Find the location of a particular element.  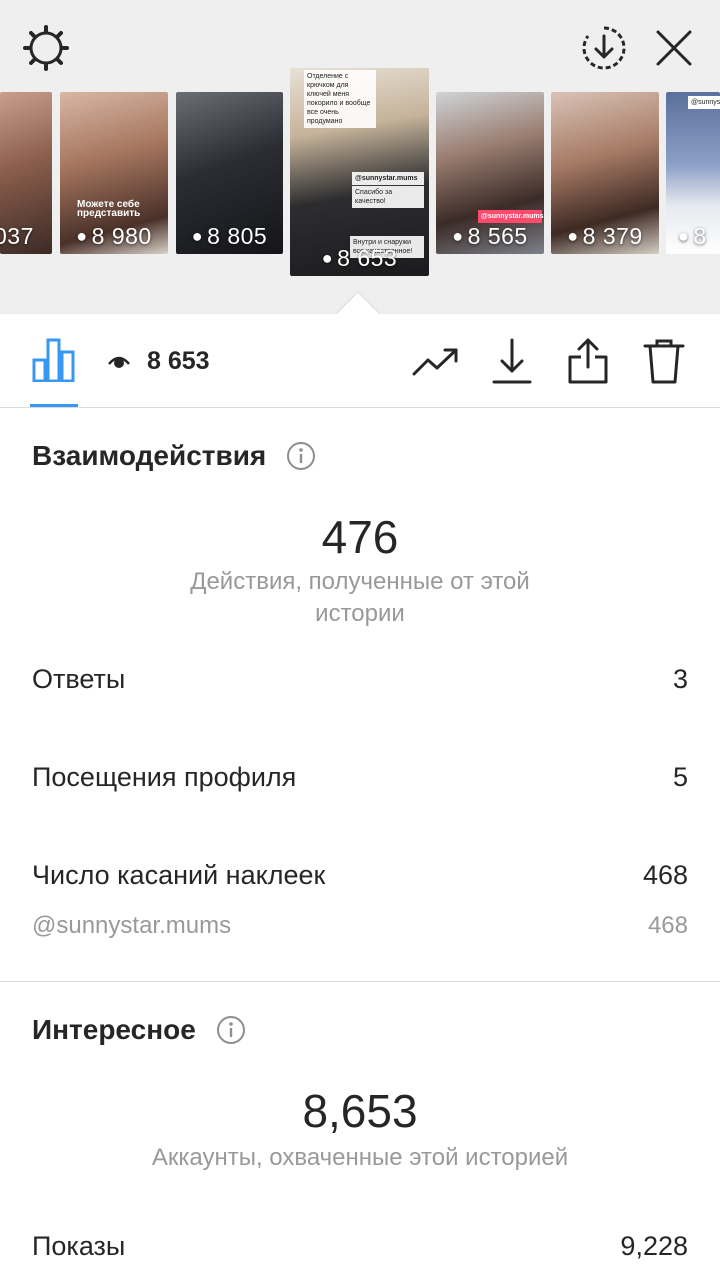

stat-row-sticker-account: @sunnystar.mums 468 is located at coordinates (360, 926).